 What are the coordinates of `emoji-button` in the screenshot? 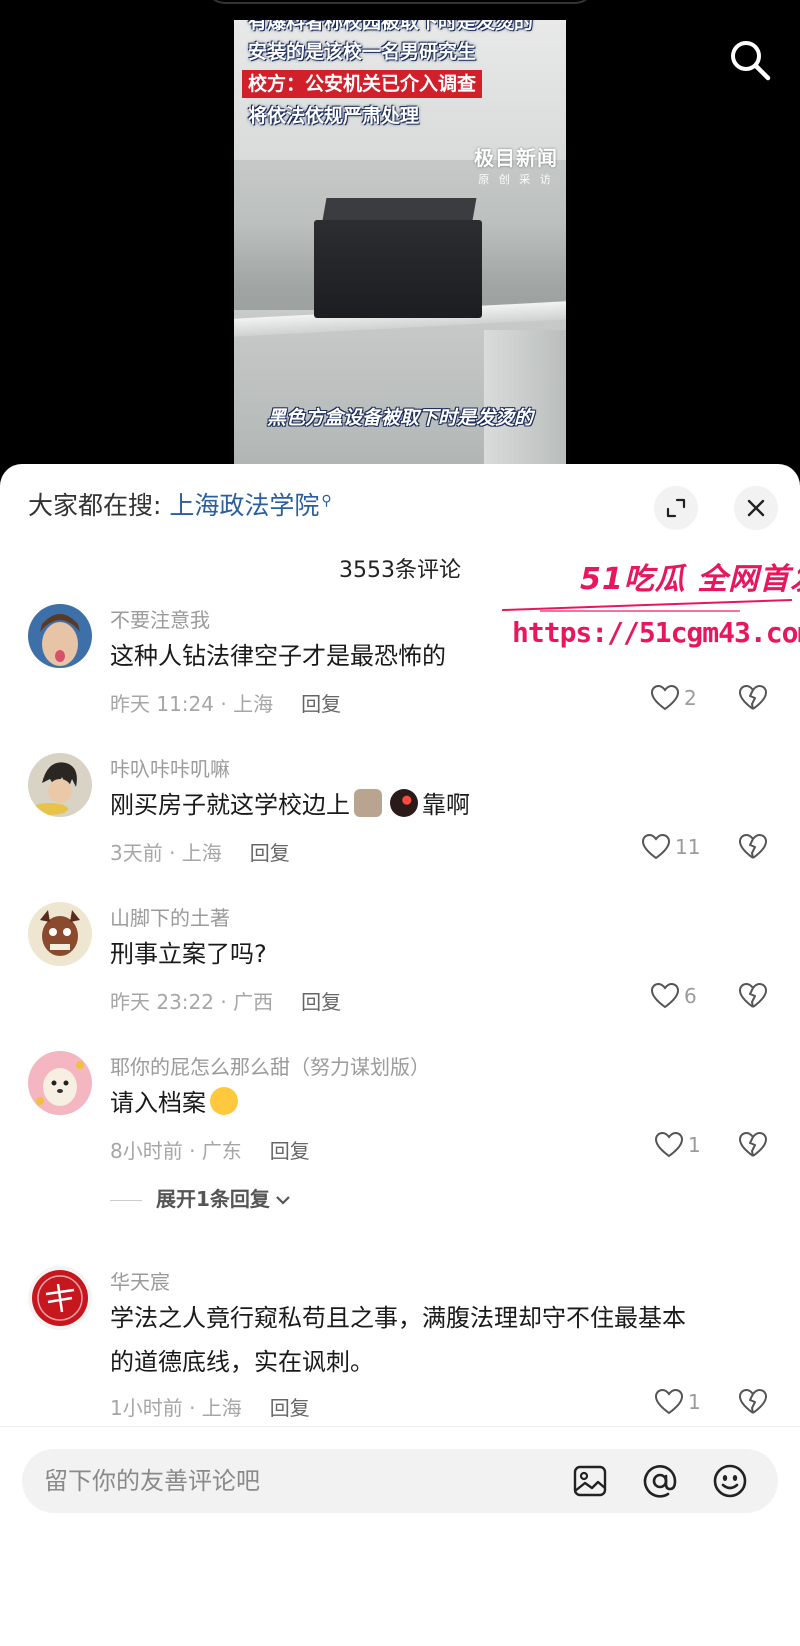 It's located at (730, 1481).